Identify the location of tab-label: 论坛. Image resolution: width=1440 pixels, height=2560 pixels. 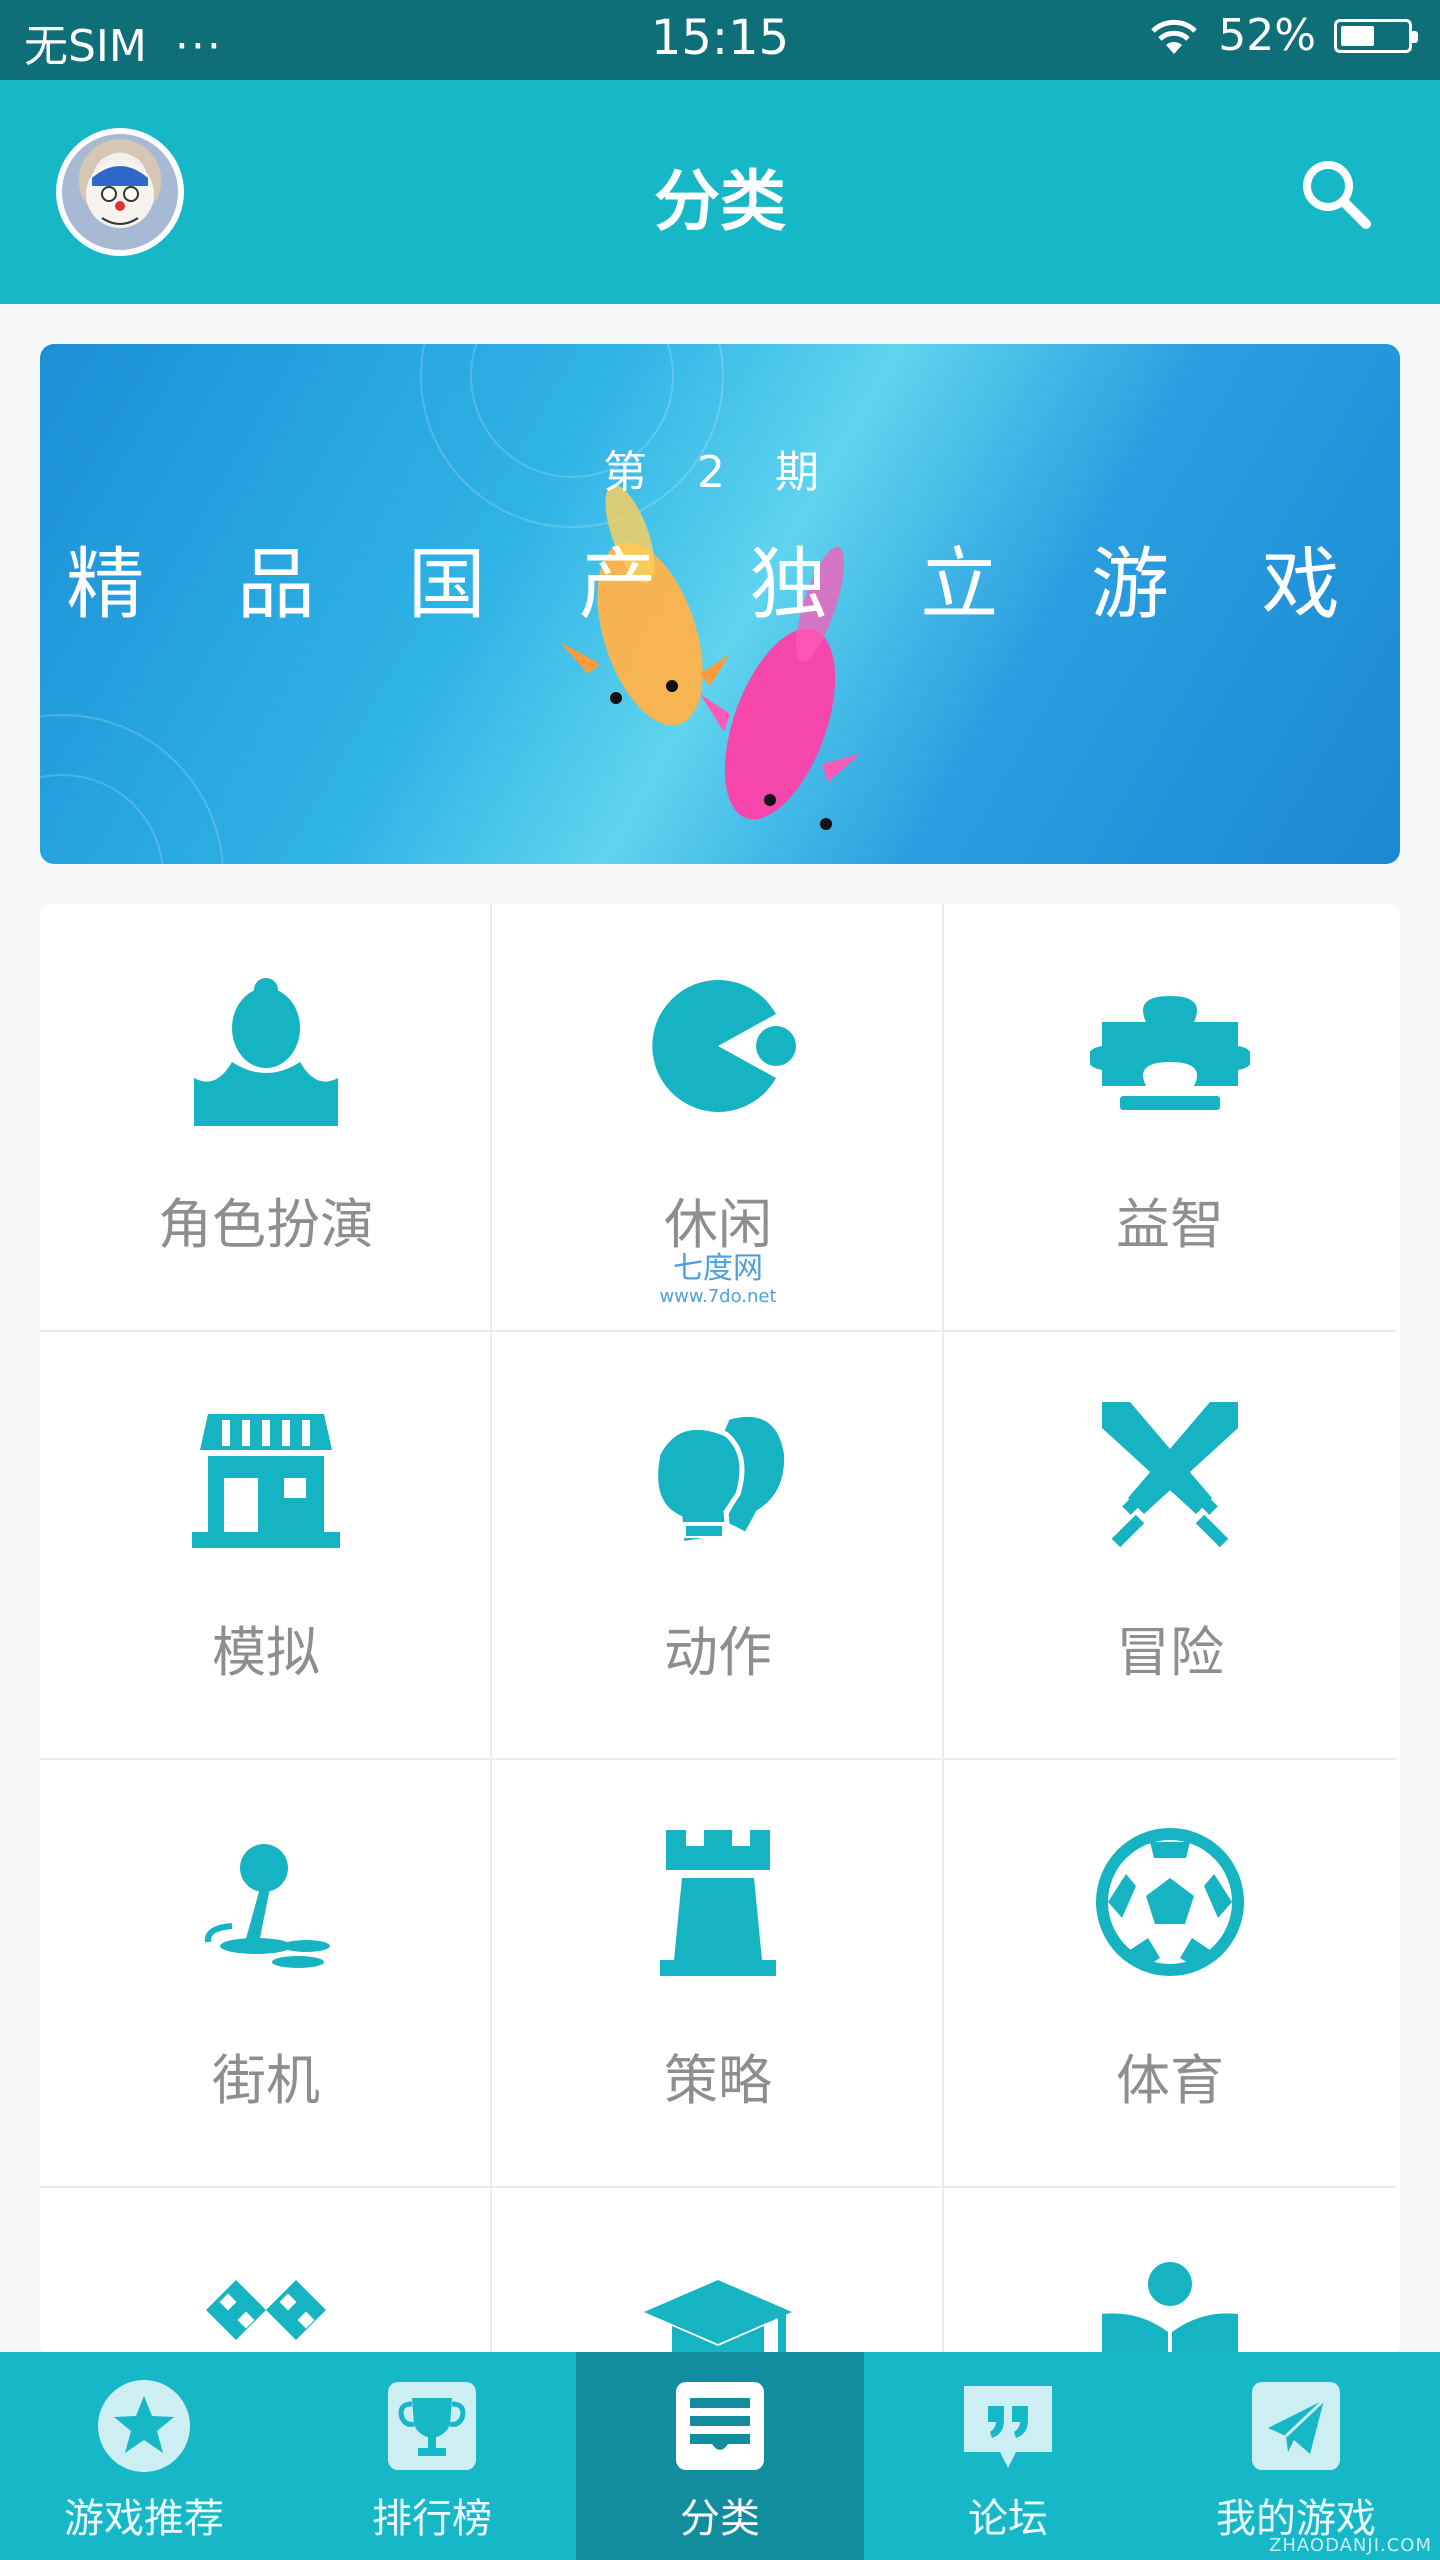
(1008, 2519).